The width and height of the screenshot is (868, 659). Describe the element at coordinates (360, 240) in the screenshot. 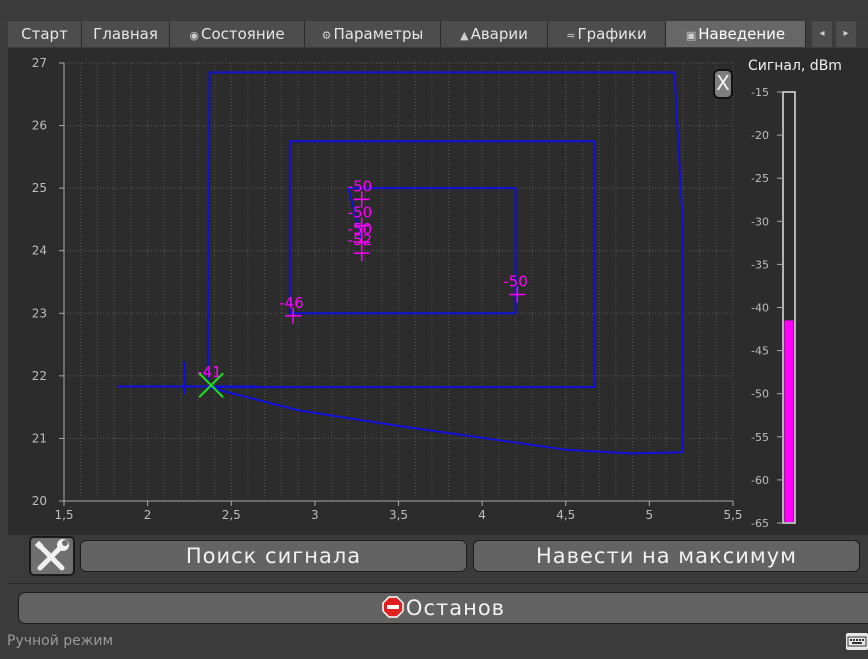

I see `measurement-label: -52` at that location.